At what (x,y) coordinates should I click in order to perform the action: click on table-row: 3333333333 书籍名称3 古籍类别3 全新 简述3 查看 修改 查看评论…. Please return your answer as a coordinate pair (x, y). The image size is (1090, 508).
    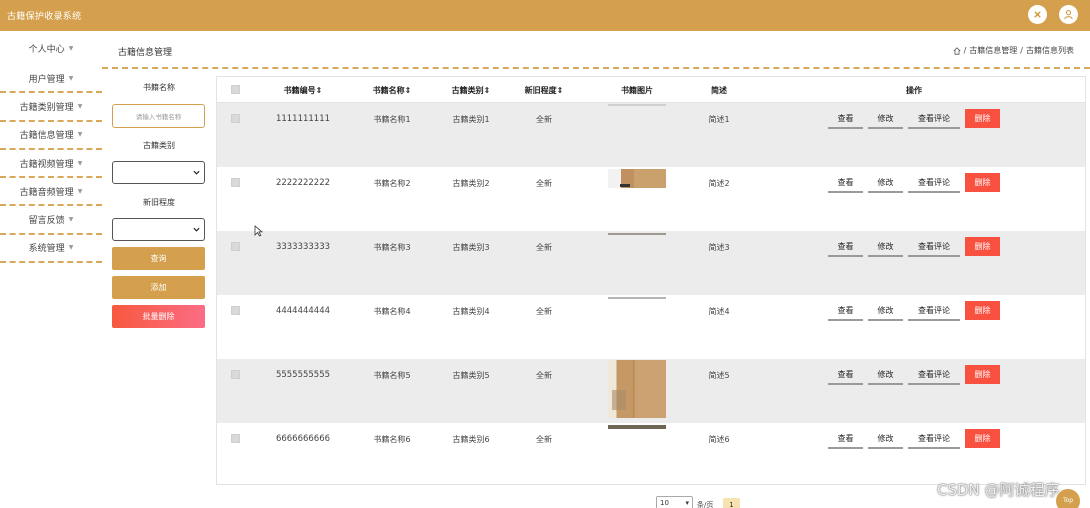
    Looking at the image, I should click on (651, 263).